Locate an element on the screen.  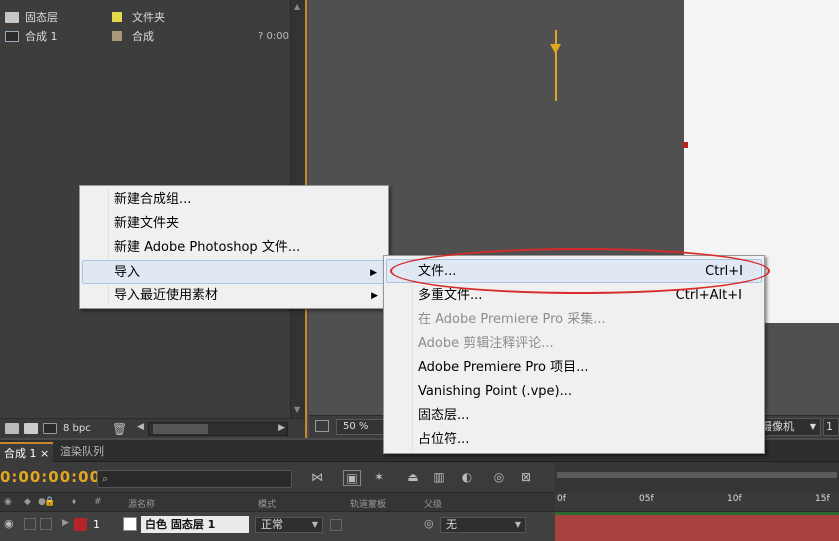
parent-dropdown: 无 ▼ is located at coordinates (483, 525).